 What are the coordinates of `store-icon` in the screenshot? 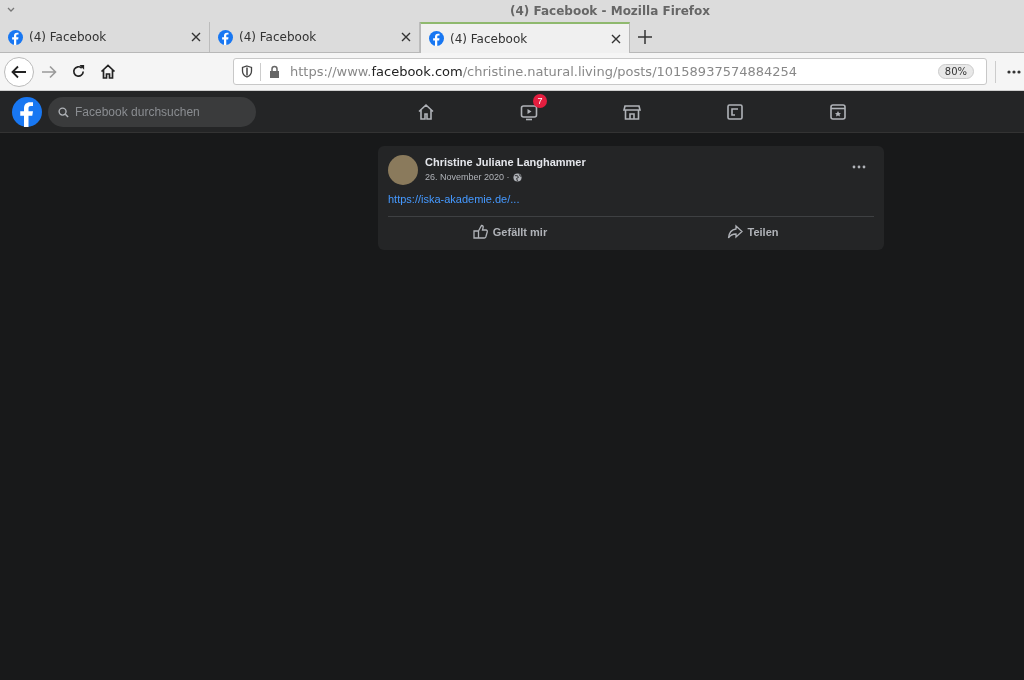 It's located at (631, 112).